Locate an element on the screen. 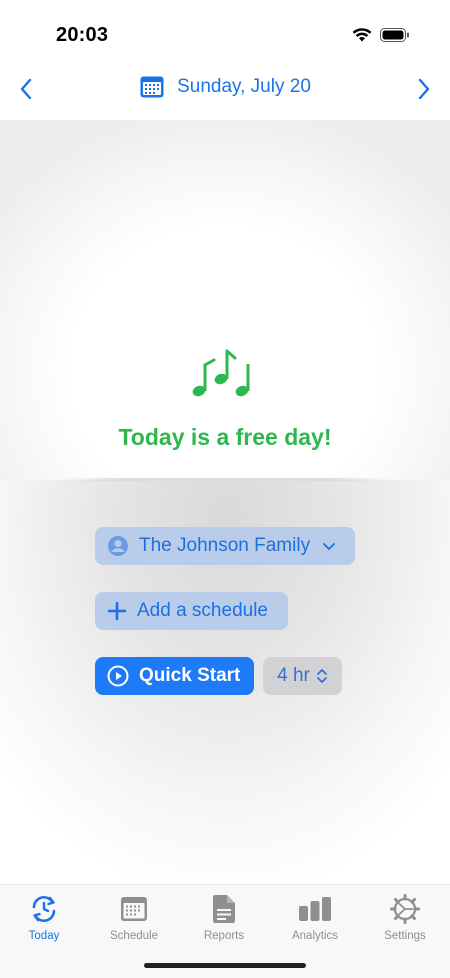  status-icons is located at coordinates (381, 34).